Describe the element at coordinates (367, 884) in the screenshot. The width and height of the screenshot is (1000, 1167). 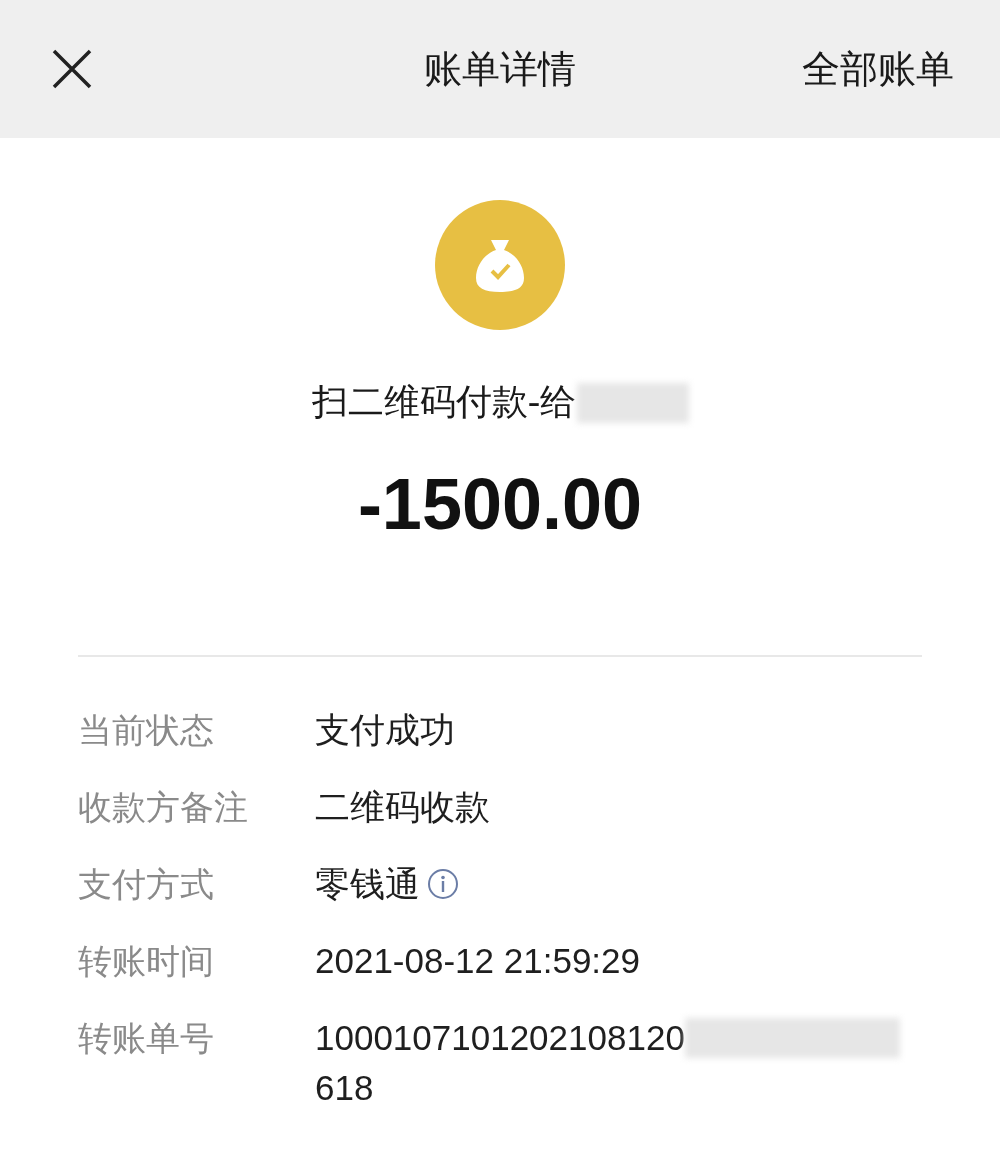
I see `detail-value: 零钱通` at that location.